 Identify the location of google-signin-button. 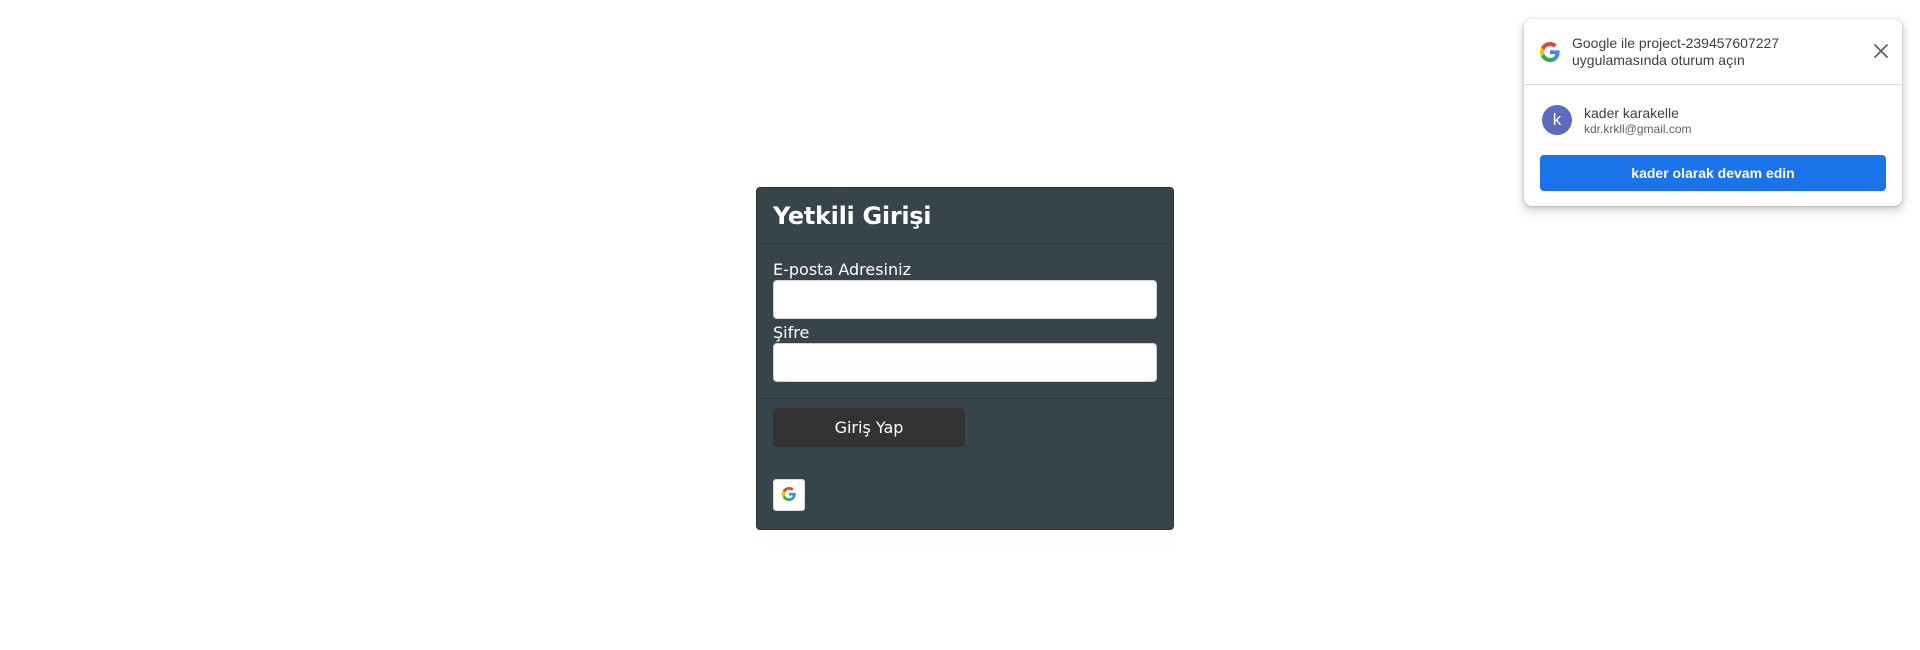
(789, 495).